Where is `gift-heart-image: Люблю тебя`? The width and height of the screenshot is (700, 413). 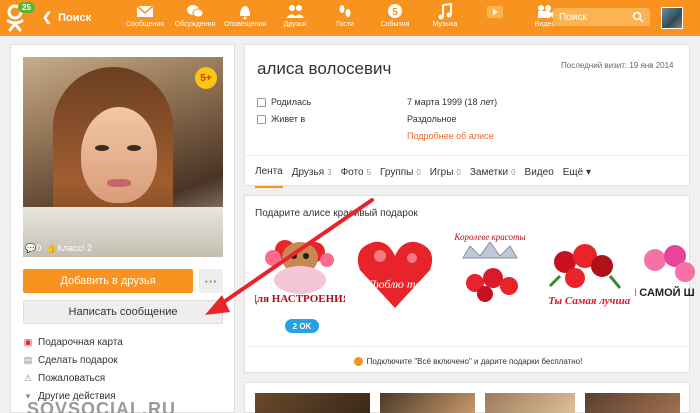 gift-heart-image: Люблю тебя is located at coordinates (394, 274).